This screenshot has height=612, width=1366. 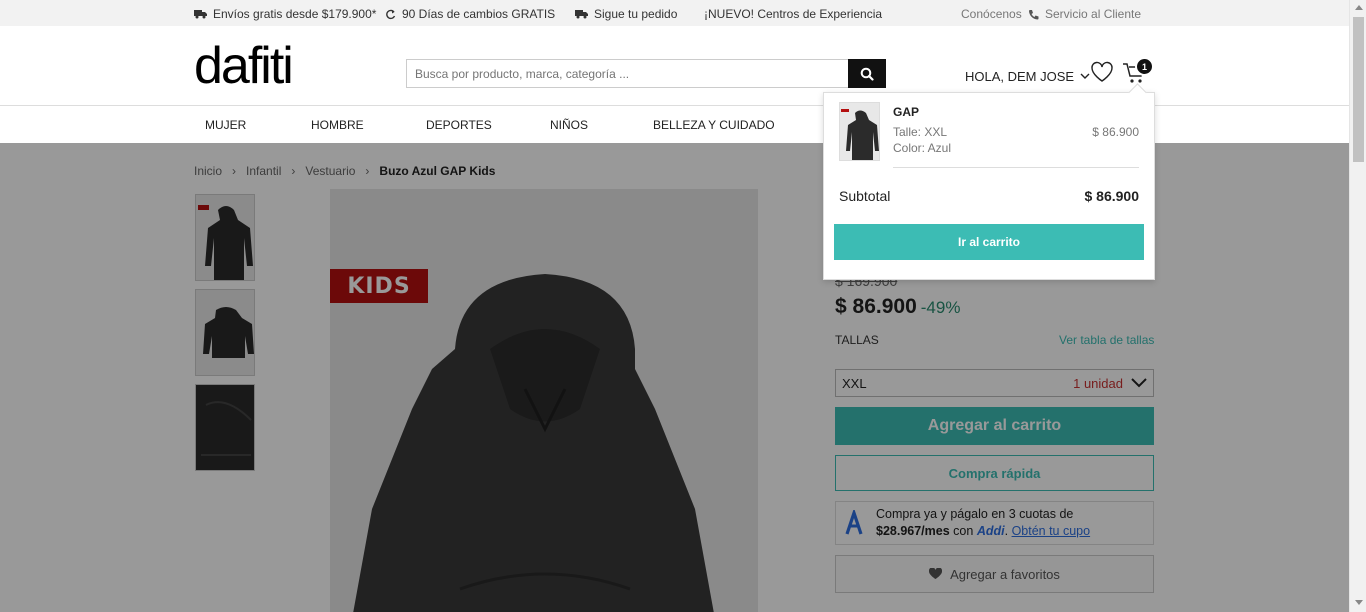 What do you see at coordinates (1020, 76) in the screenshot?
I see `greeting-text: HOLA, DEM JOSE` at bounding box center [1020, 76].